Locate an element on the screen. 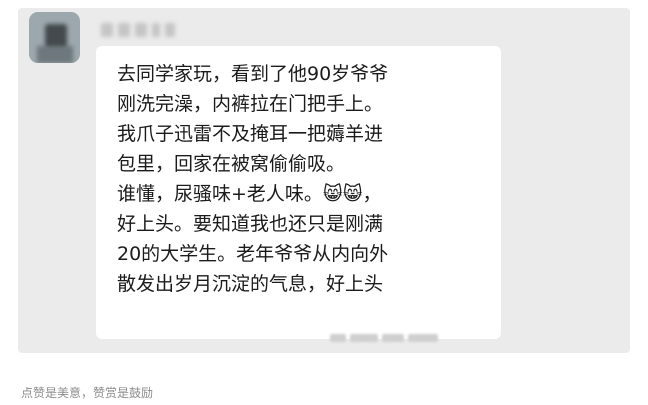 The width and height of the screenshot is (648, 405). avatar-mosaic-lower is located at coordinates (55, 54).